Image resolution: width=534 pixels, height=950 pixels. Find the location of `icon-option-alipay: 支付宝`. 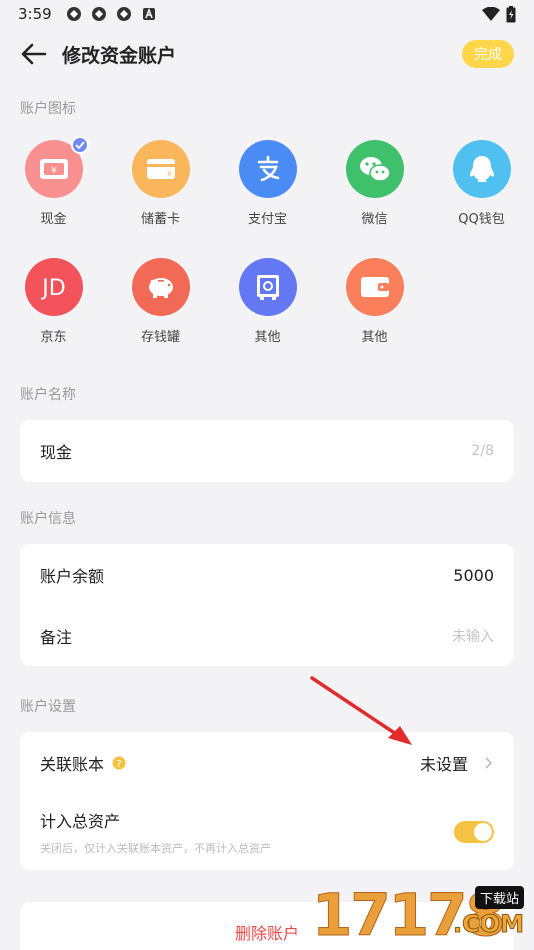

icon-option-alipay: 支付宝 is located at coordinates (267, 199).